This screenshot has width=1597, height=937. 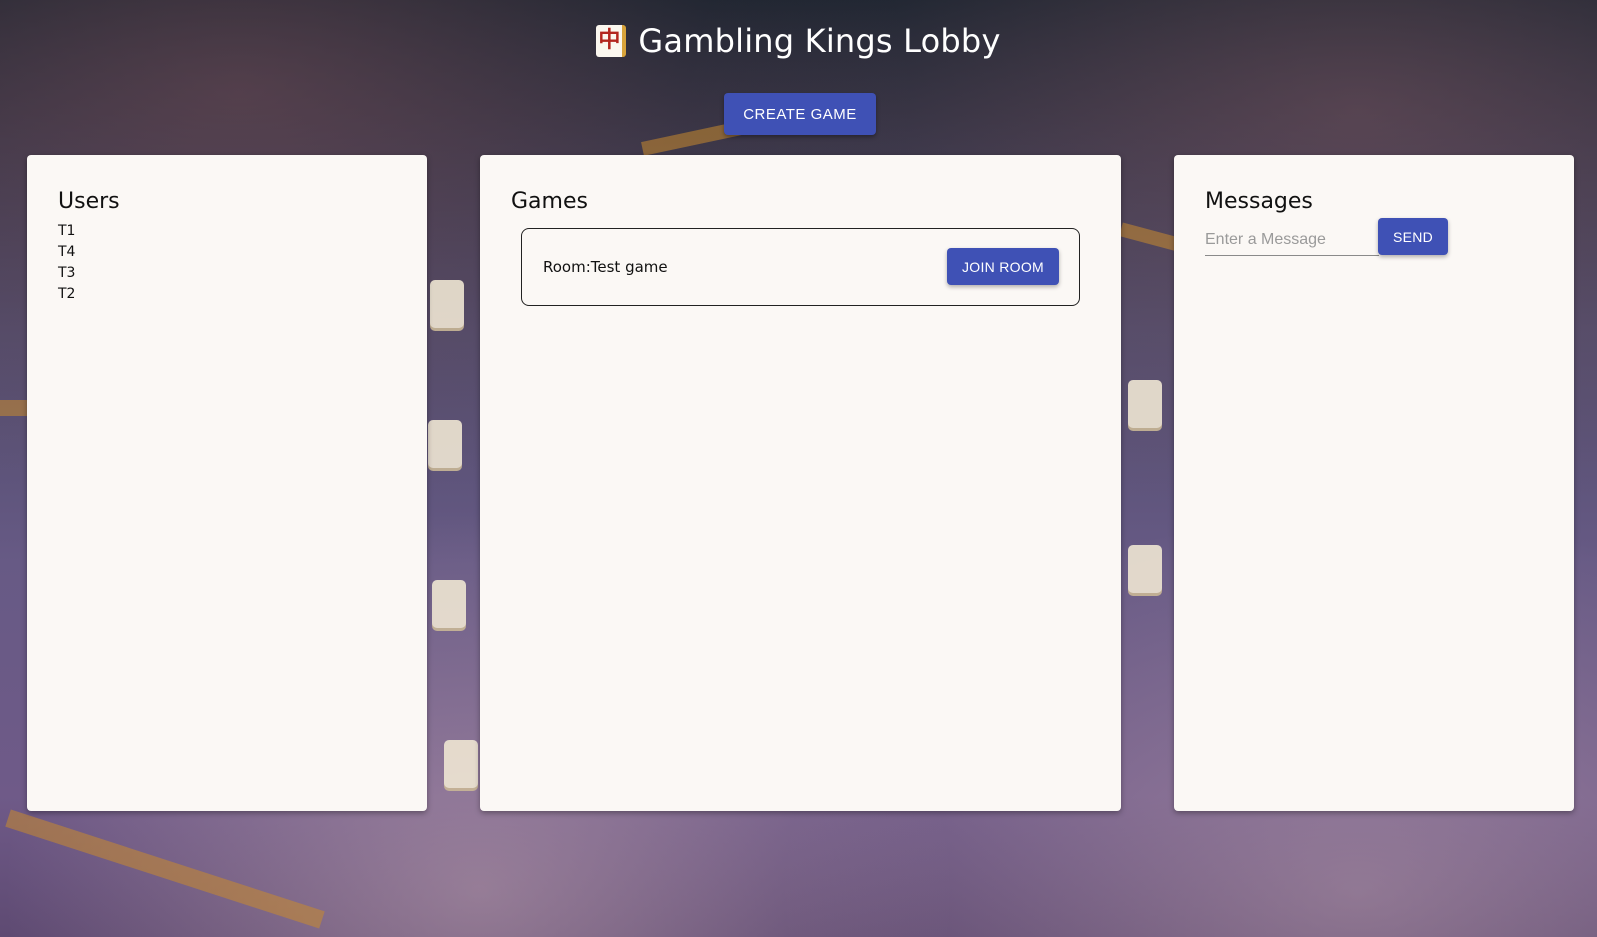 I want to click on message-input, so click(x=1292, y=240).